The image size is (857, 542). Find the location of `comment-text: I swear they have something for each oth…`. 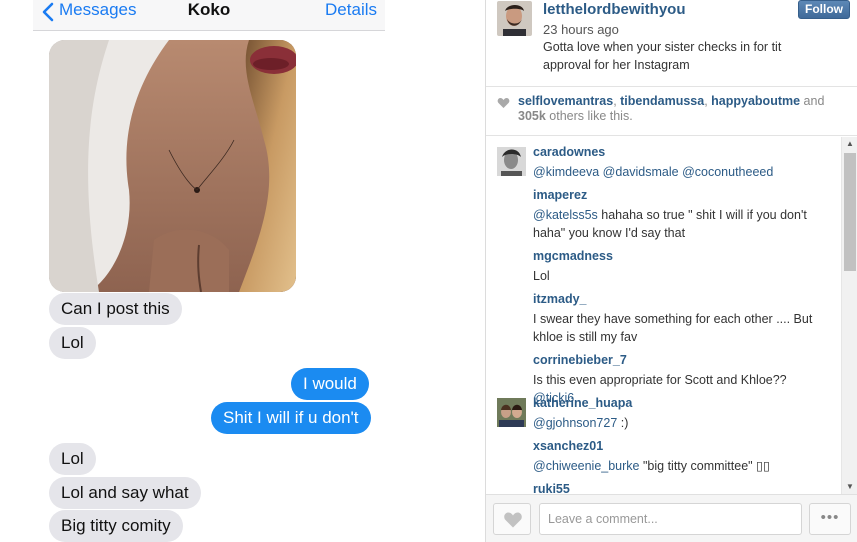

comment-text: I swear they have something for each oth… is located at coordinates (673, 328).